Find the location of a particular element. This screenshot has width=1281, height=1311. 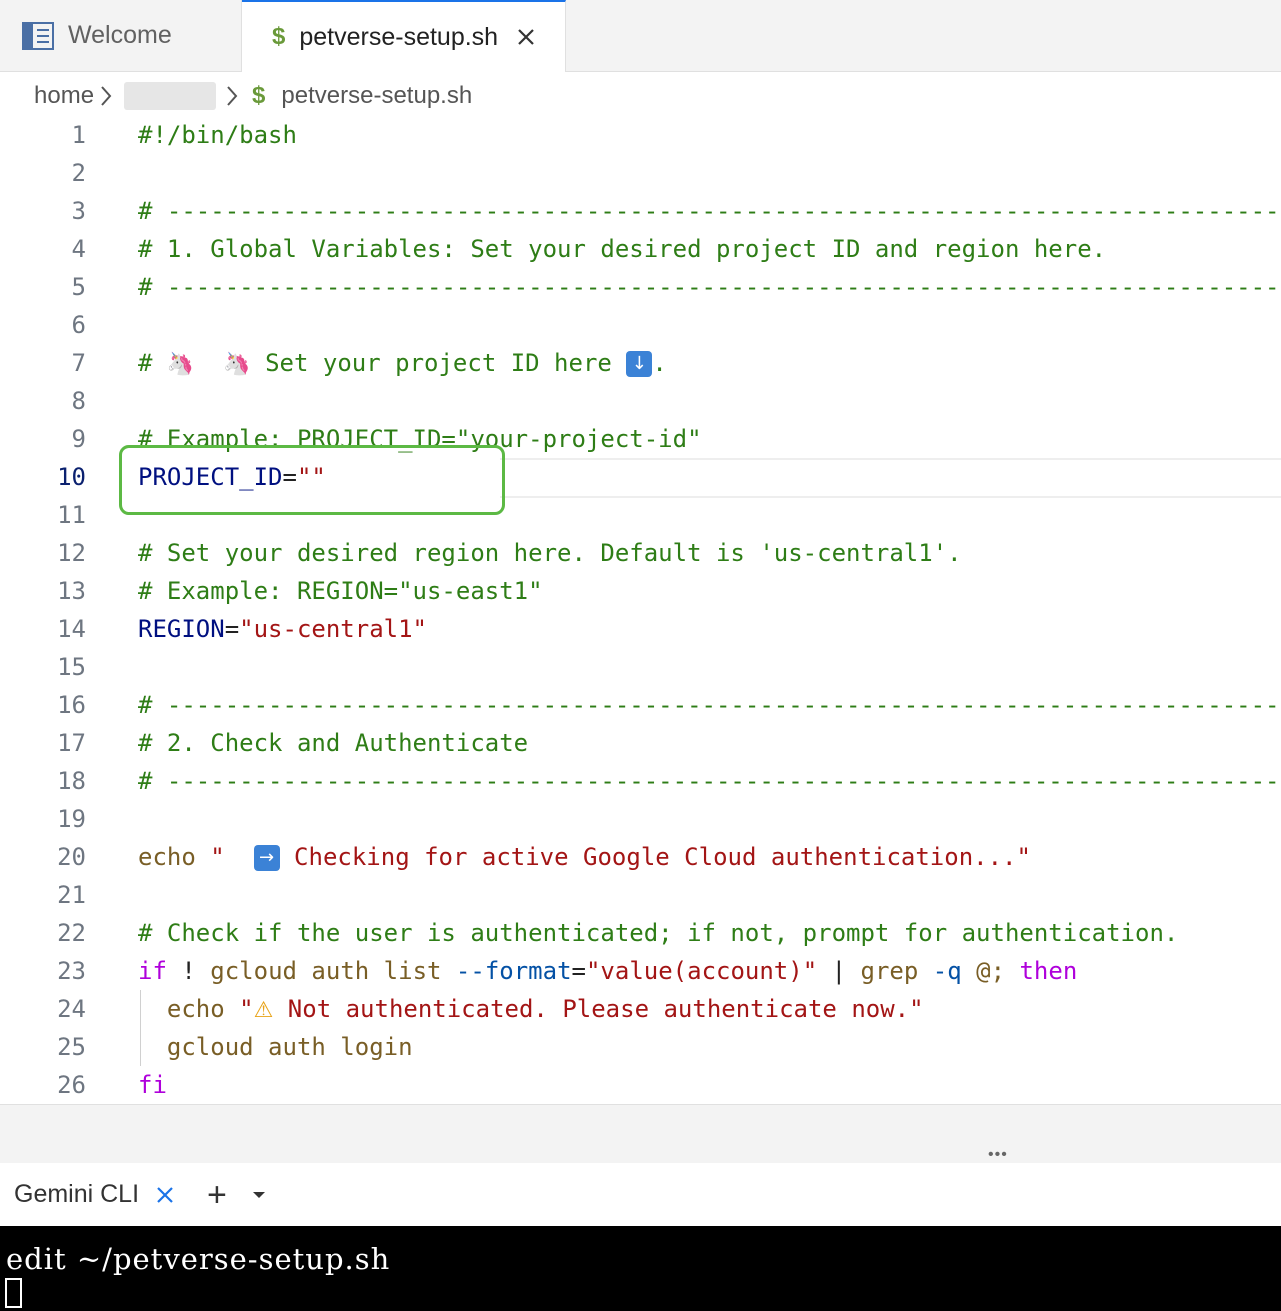

tab-label: Welcome is located at coordinates (120, 35).